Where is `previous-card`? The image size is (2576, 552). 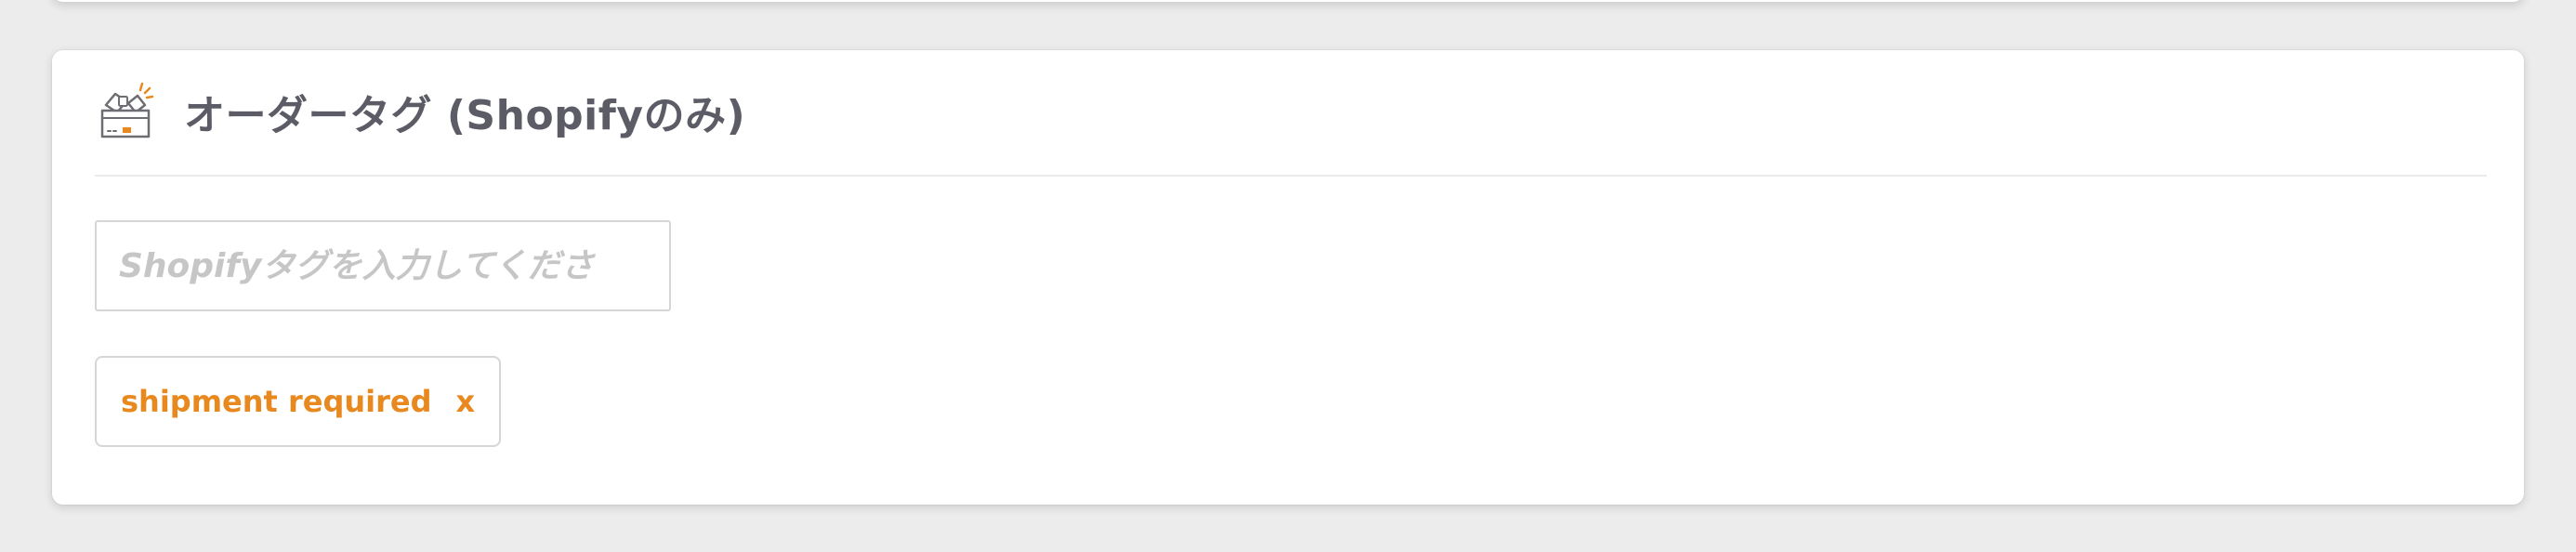 previous-card is located at coordinates (1288, 1).